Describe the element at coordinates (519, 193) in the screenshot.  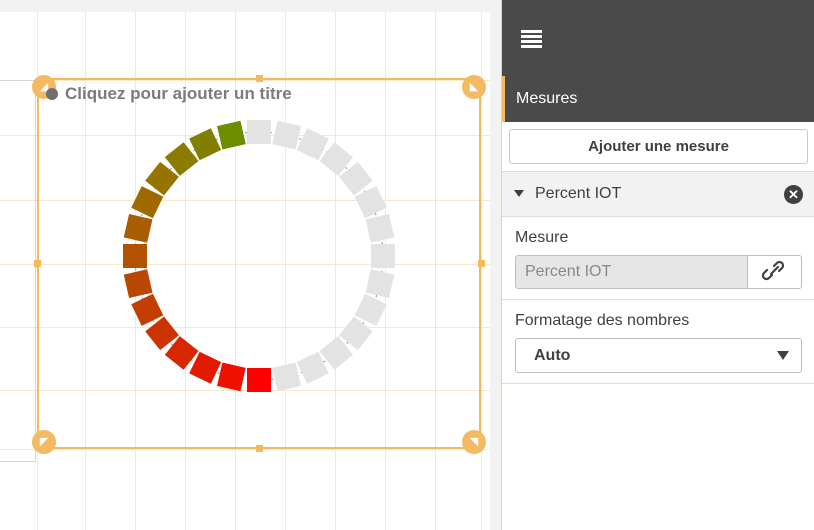
I see `caret-down-icon` at that location.